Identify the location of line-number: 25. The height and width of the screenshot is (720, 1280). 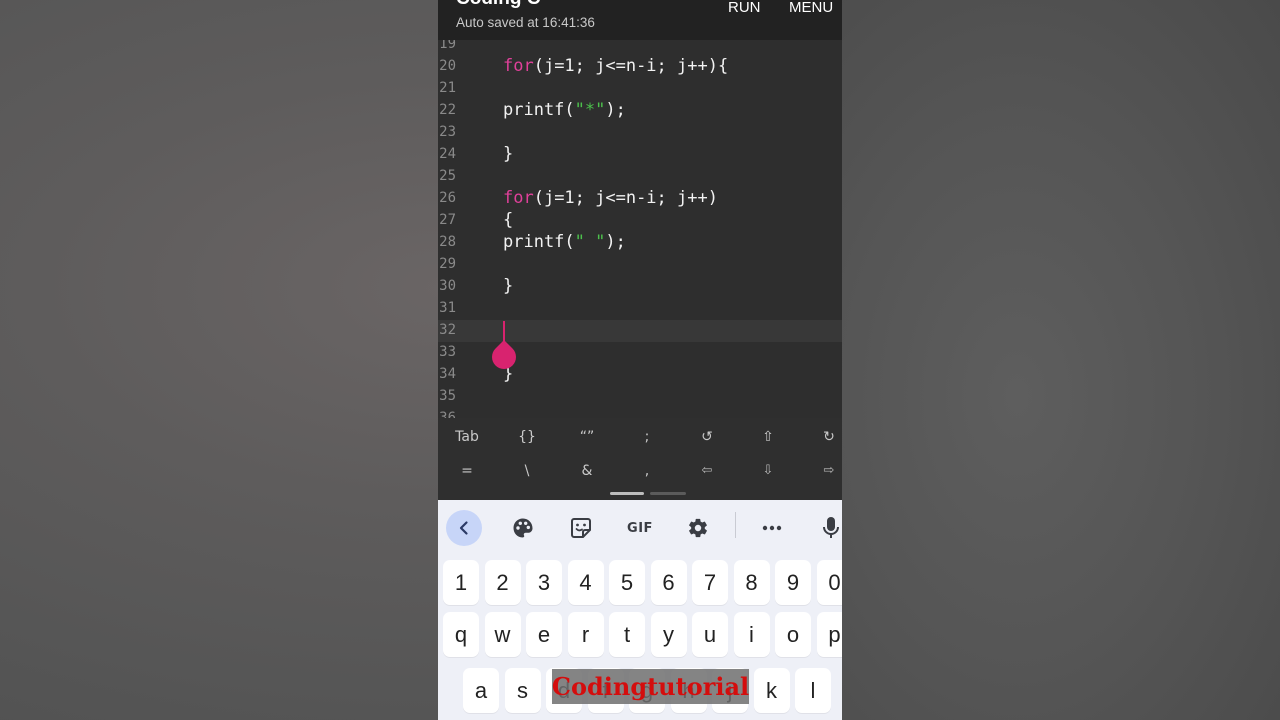
(447, 176).